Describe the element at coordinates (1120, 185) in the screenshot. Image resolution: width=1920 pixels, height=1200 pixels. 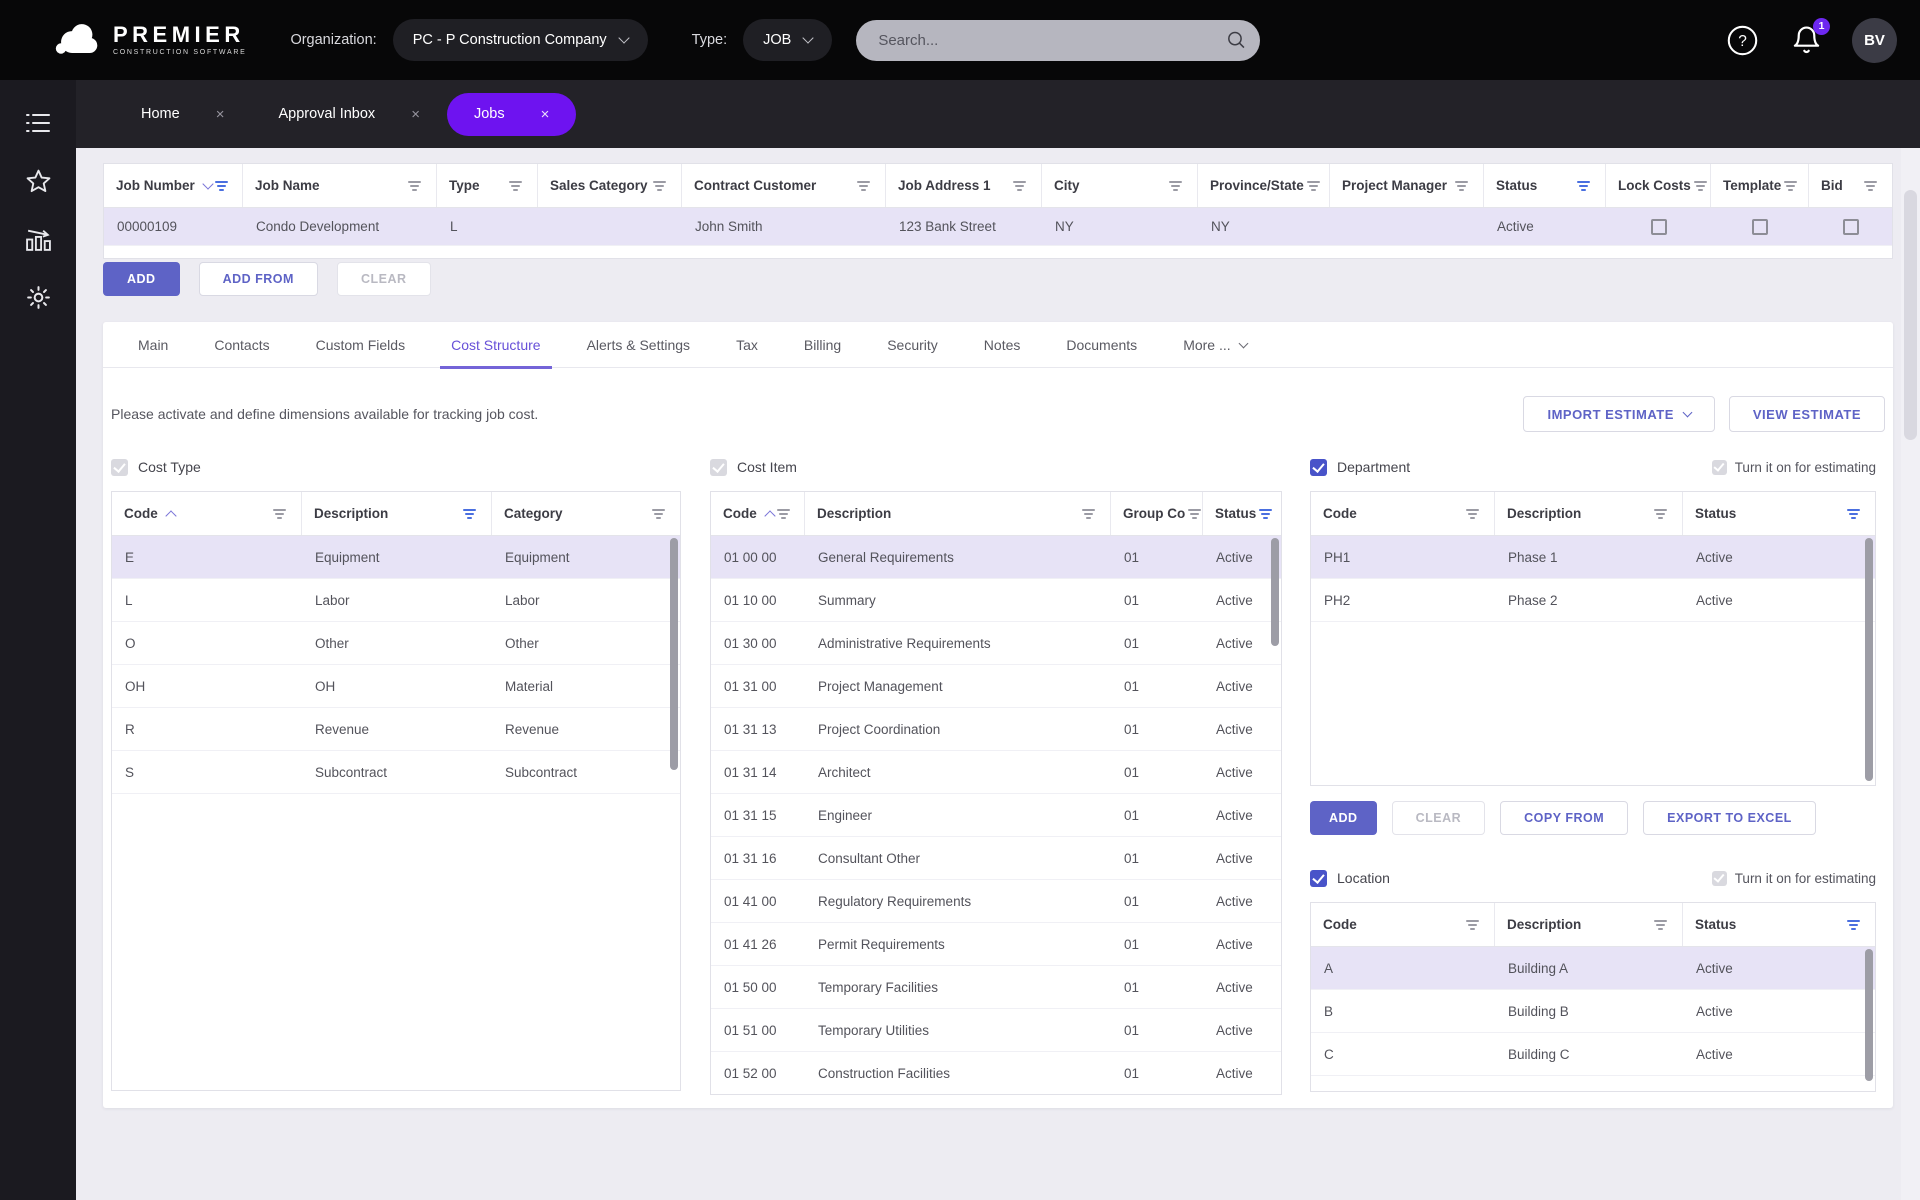
I see `column-header-city: City` at that location.